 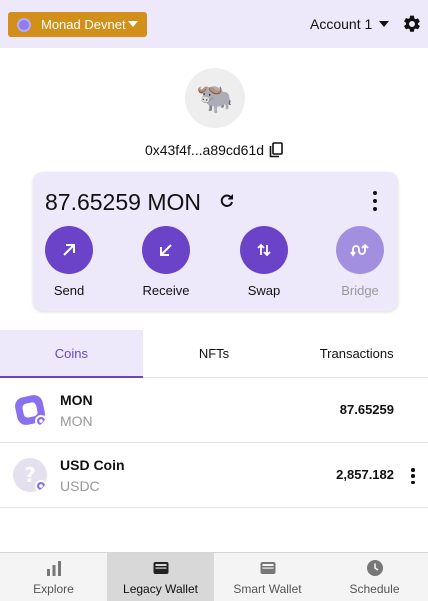 I want to click on network-selector-button: Monad Devnet, so click(x=77, y=24).